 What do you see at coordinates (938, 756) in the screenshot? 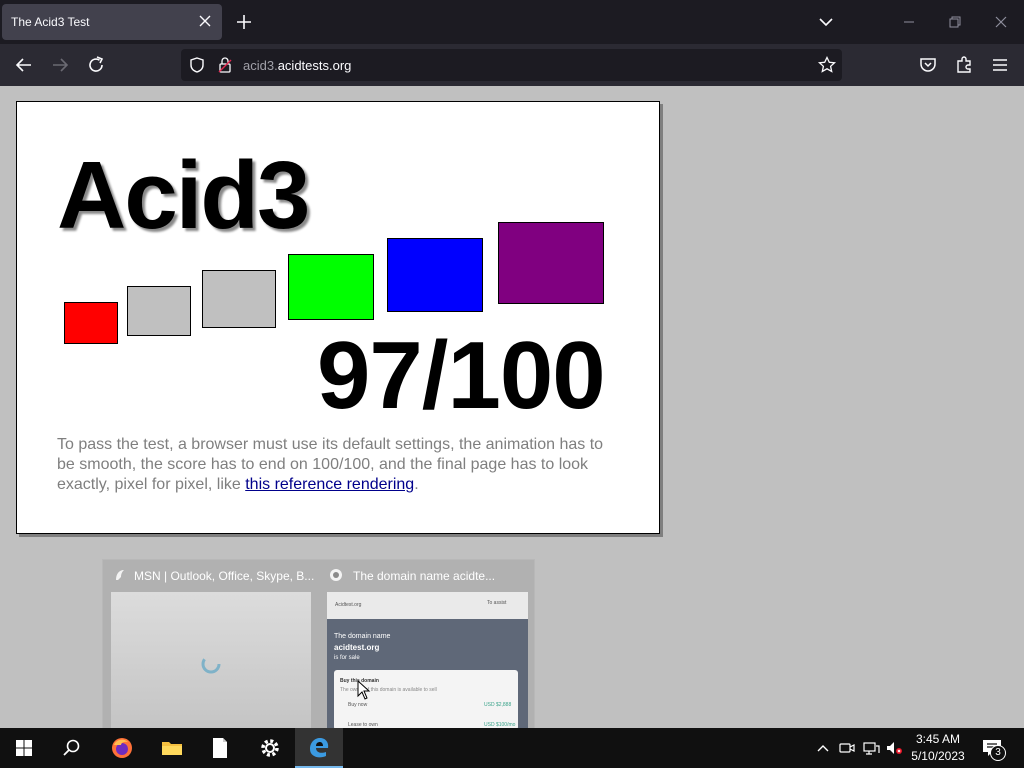
I see `clock-date: 5/10/2023` at bounding box center [938, 756].